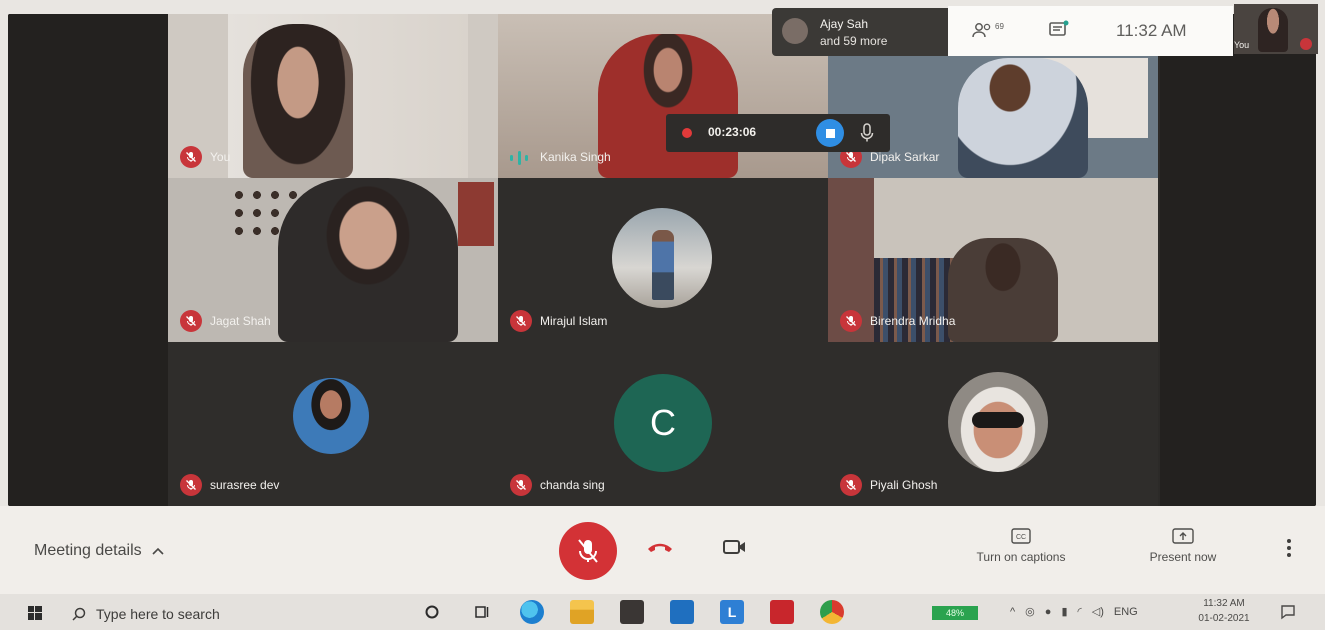 The image size is (1325, 630). What do you see at coordinates (1183, 546) in the screenshot?
I see `present-now-button: Present now` at bounding box center [1183, 546].